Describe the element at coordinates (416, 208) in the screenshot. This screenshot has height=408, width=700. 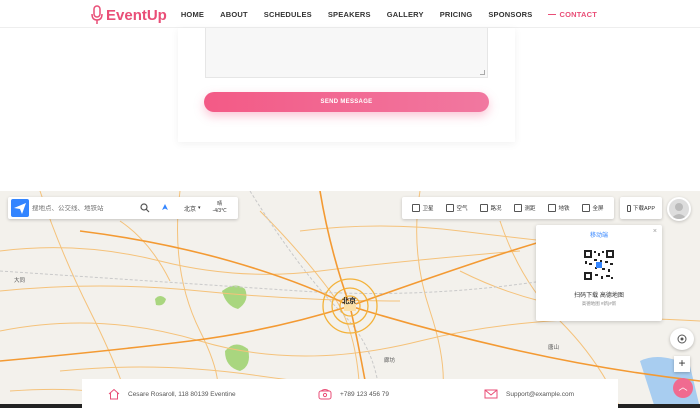
I see `satellite-icon` at that location.